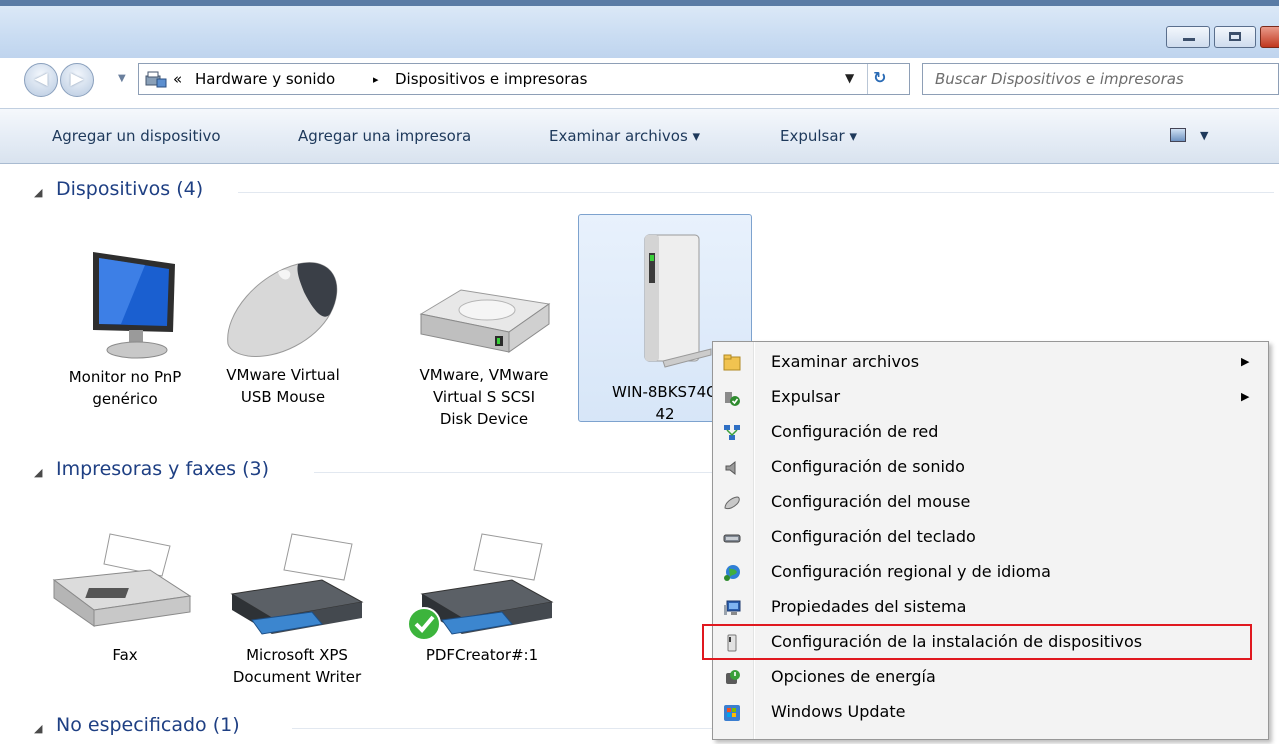  Describe the element at coordinates (297, 677) in the screenshot. I see `printer-label: Document Writer` at that location.